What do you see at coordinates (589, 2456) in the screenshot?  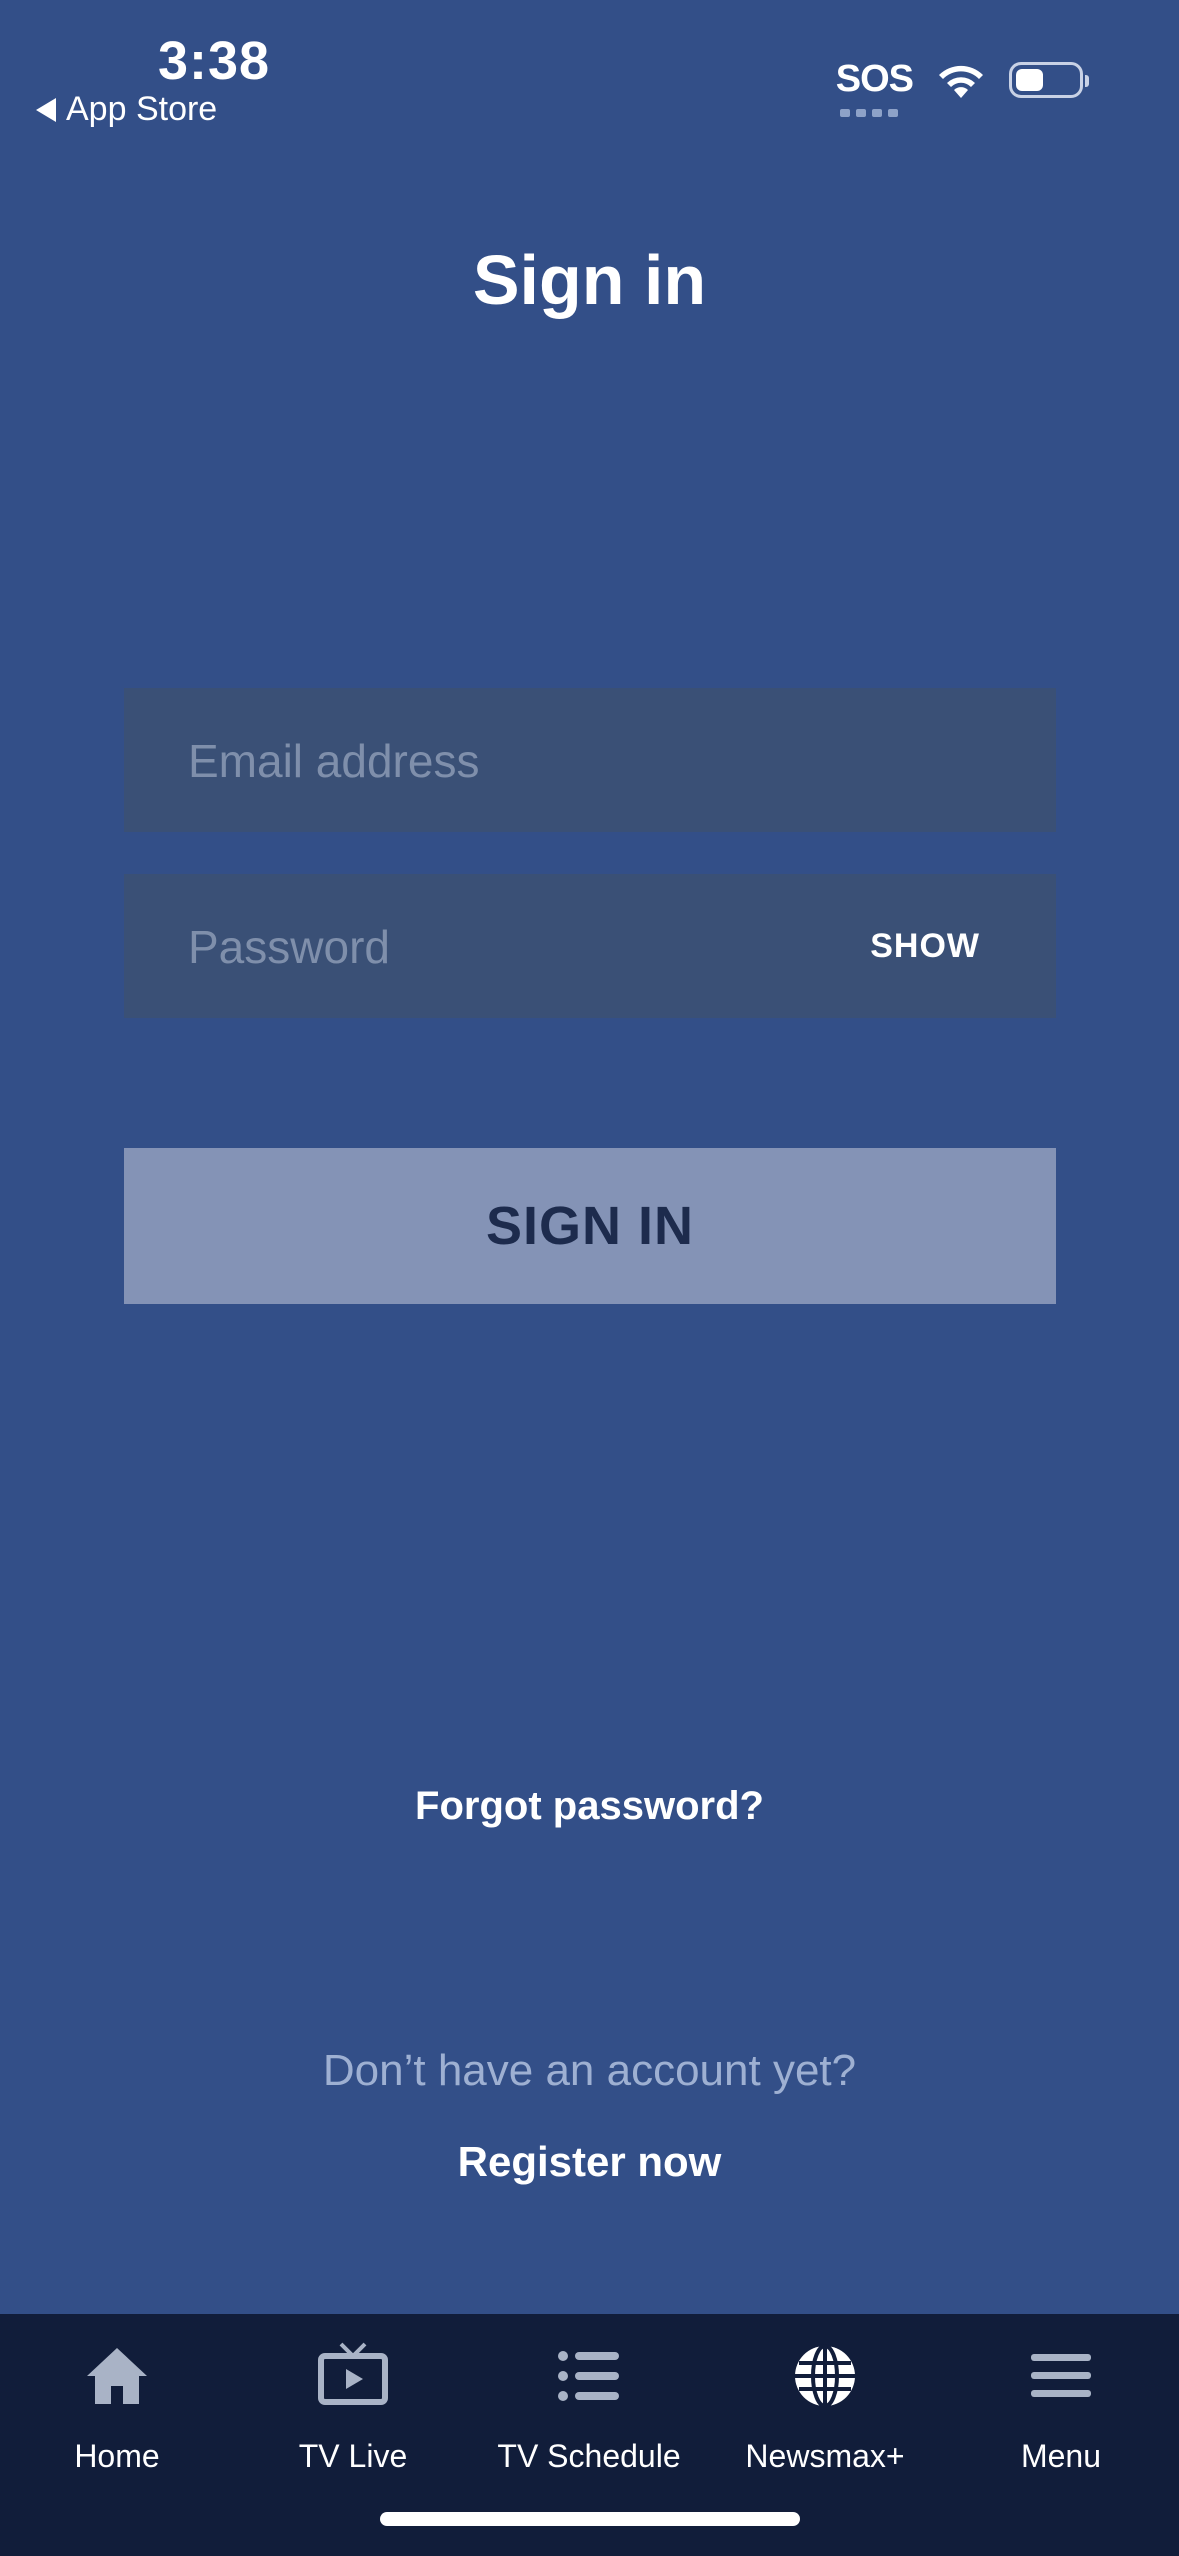 I see `tab-label: TV Schedule` at bounding box center [589, 2456].